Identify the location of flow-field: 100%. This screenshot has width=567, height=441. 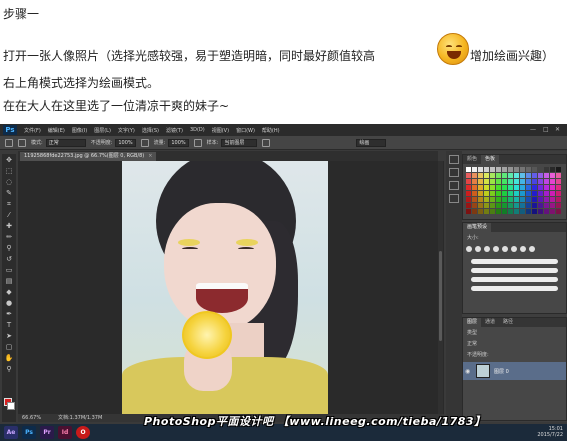
(178, 142).